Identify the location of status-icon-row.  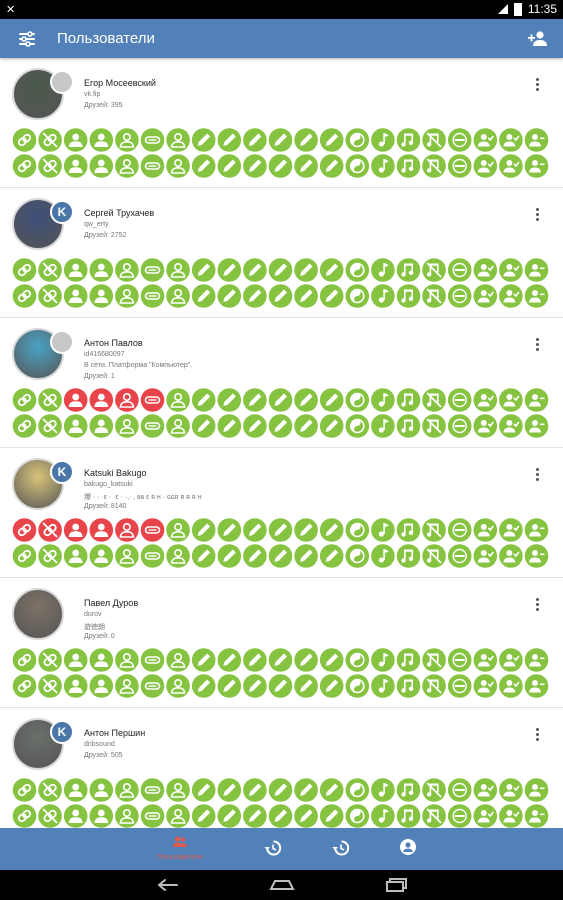
(280, 686).